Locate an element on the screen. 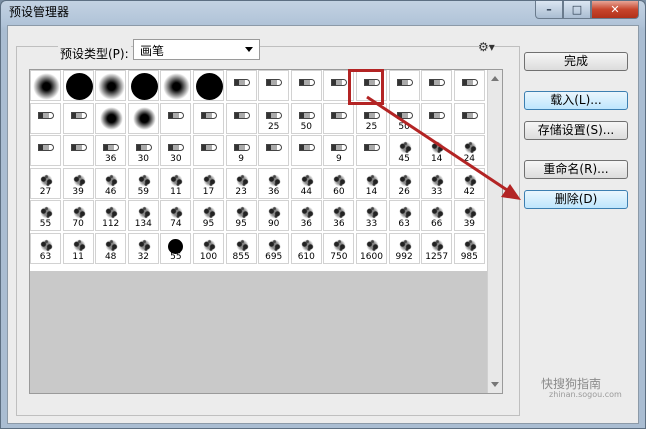 This screenshot has height=429, width=646. annotation-arrow is located at coordinates (443, 147).